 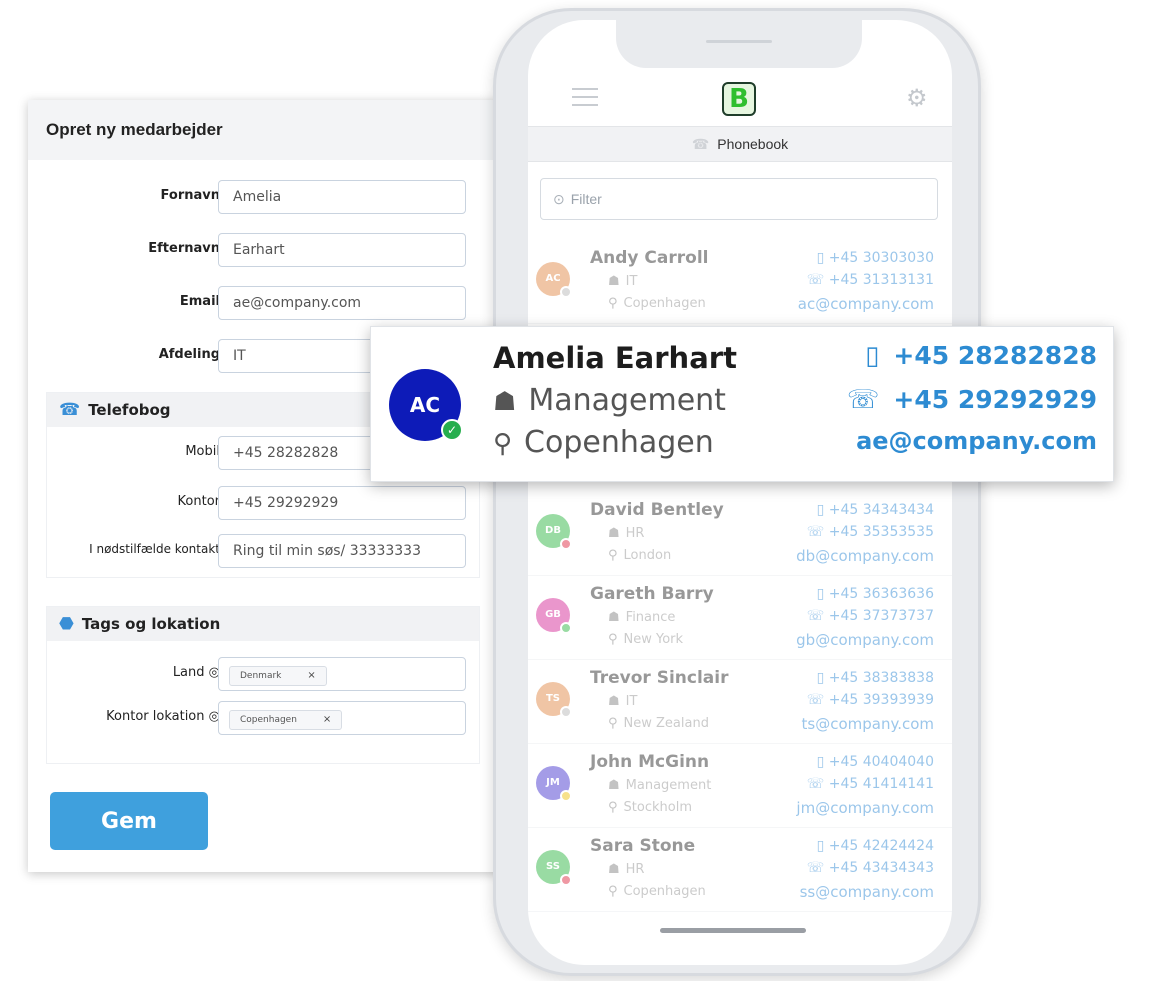 I want to click on contact-office-phone: ☏ +45 43434343, so click(x=870, y=868).